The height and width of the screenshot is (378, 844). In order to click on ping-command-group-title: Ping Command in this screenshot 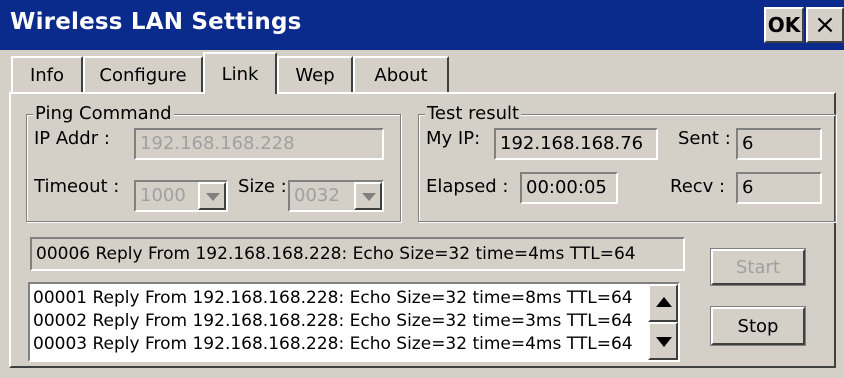, I will do `click(103, 114)`.